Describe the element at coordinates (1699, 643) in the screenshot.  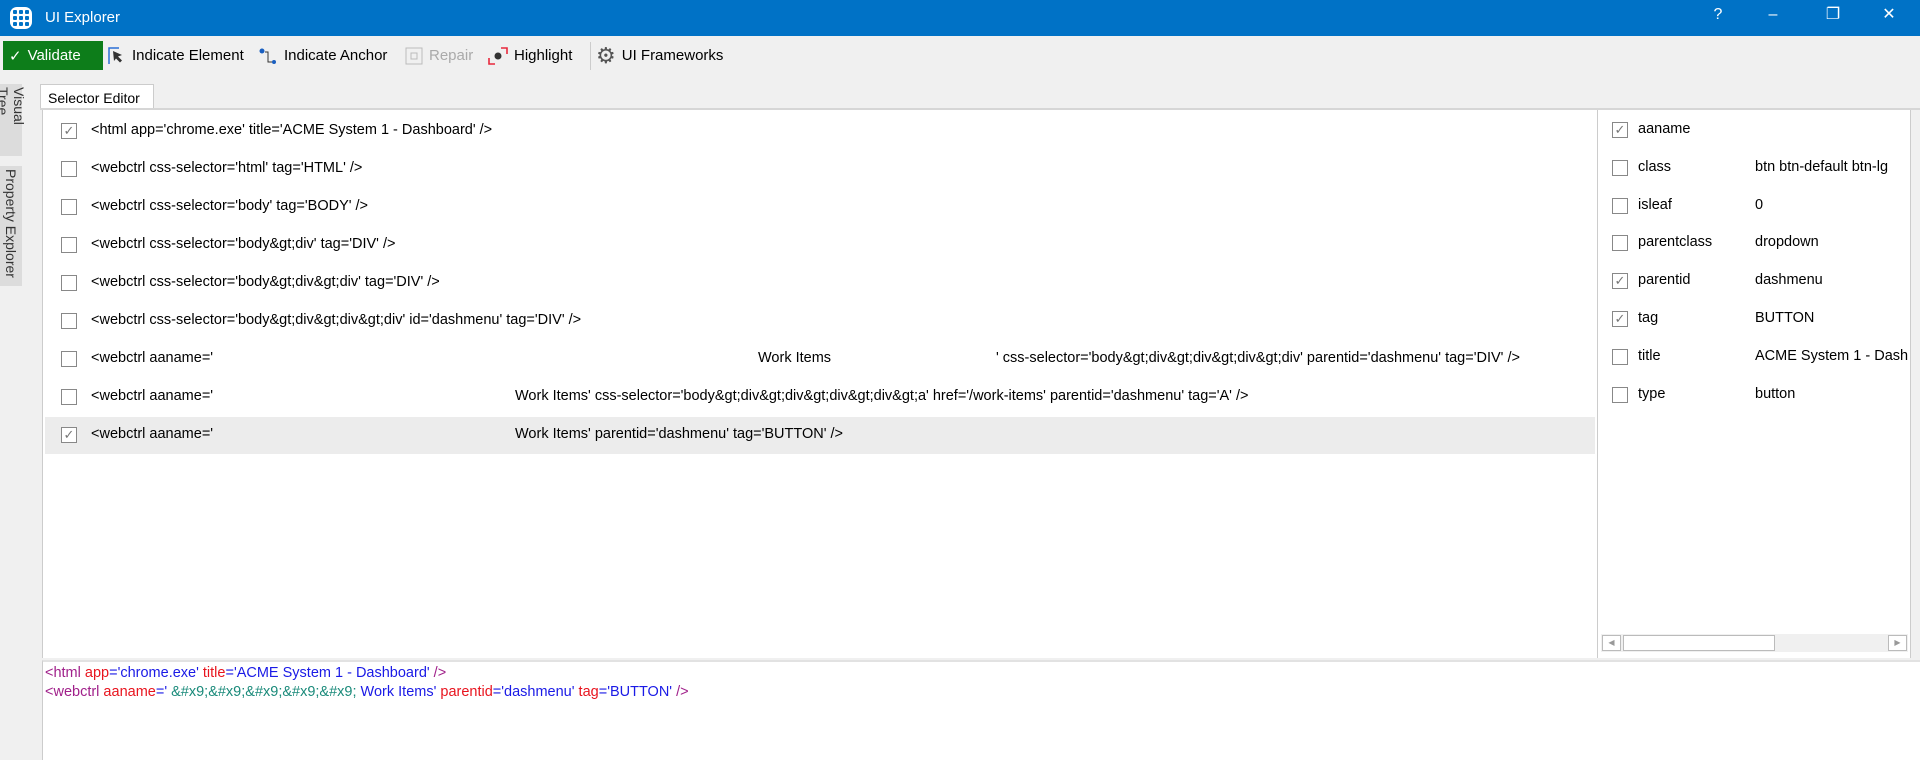
I see `scrollbar-thumb` at that location.